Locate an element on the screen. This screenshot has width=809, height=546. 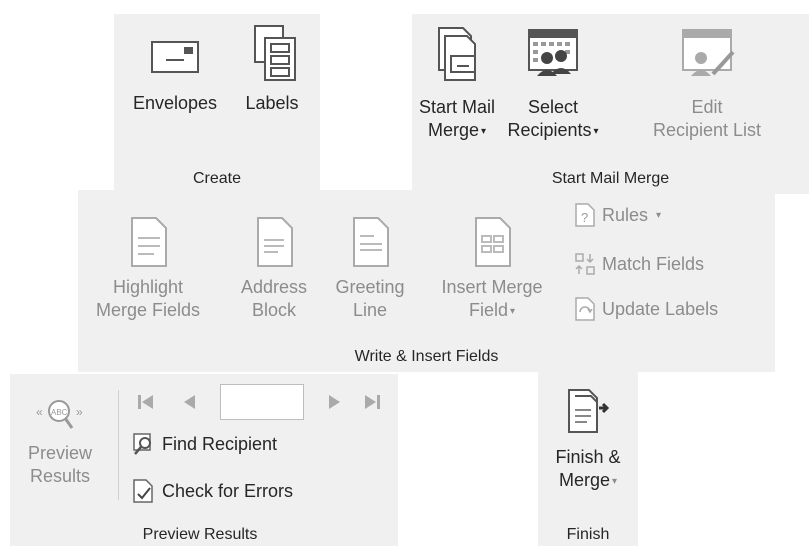
match-fields-icon is located at coordinates (585, 264).